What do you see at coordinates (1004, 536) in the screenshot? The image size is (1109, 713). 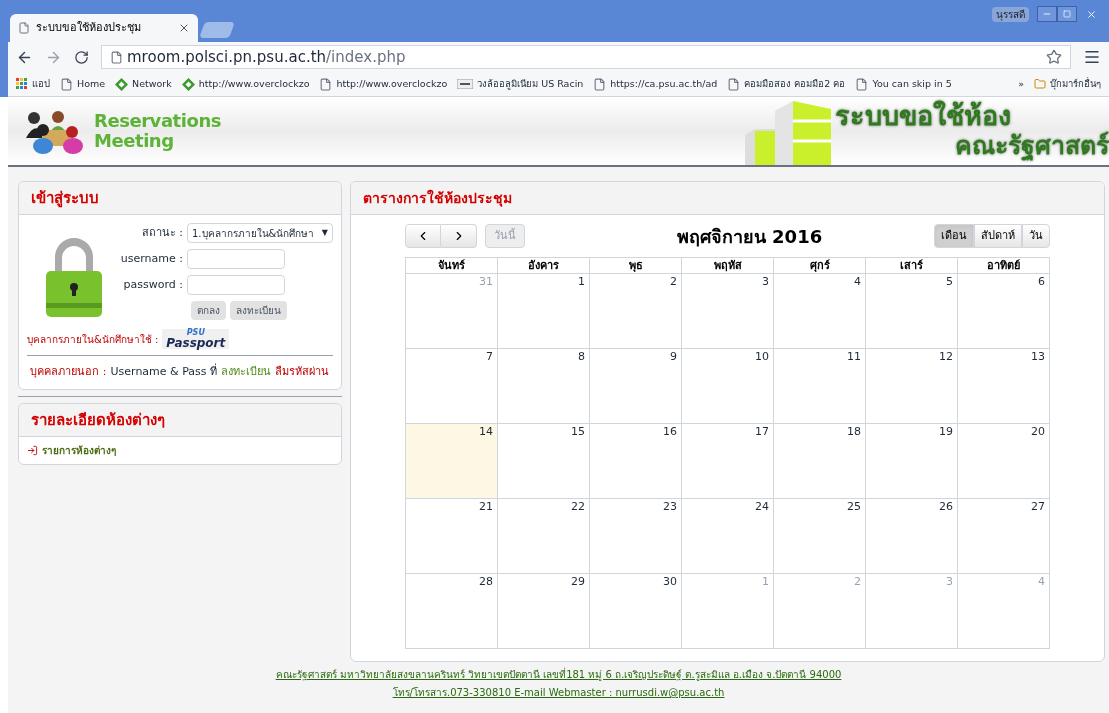 I see `day-cell: 27` at bounding box center [1004, 536].